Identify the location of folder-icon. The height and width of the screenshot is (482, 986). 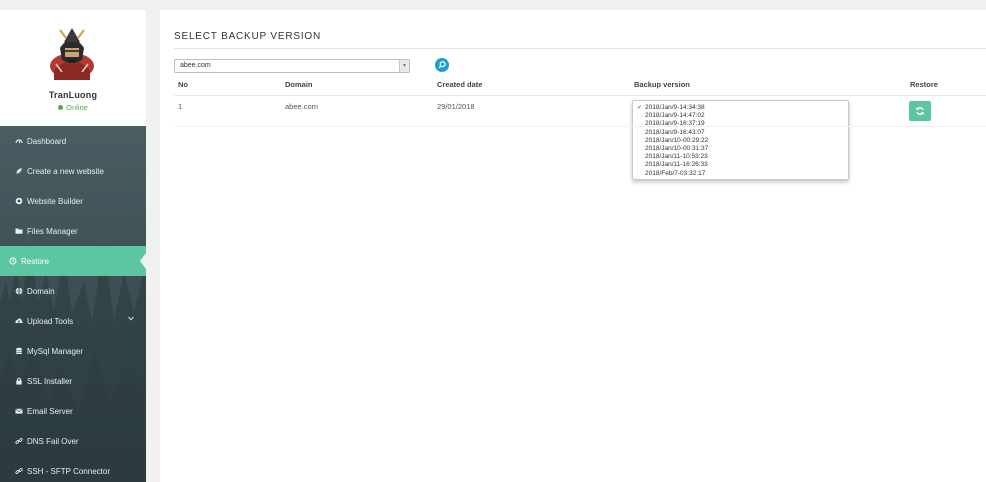
(18, 231).